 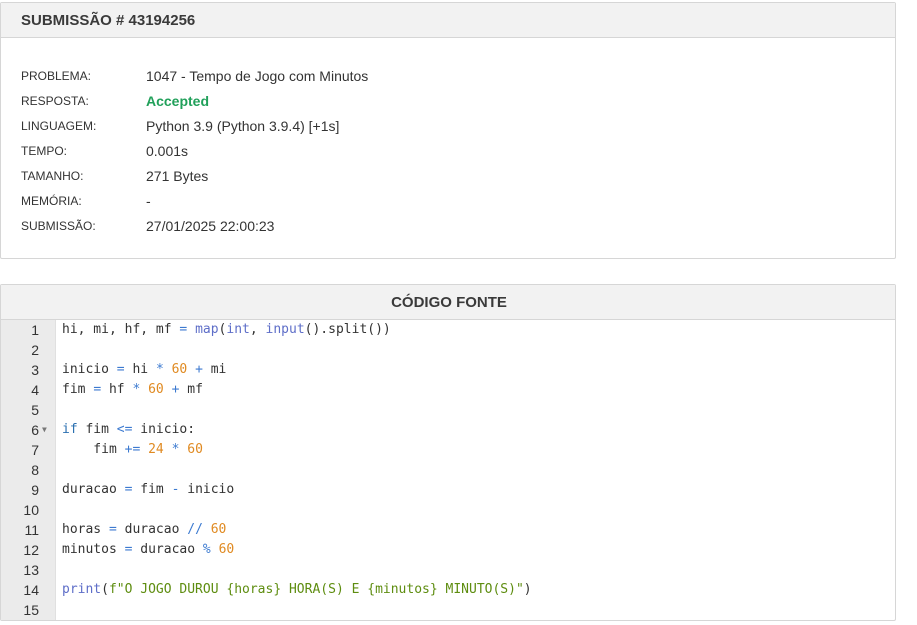 What do you see at coordinates (448, 490) in the screenshot?
I see `code-line: 9 duracao = fim - inicio` at bounding box center [448, 490].